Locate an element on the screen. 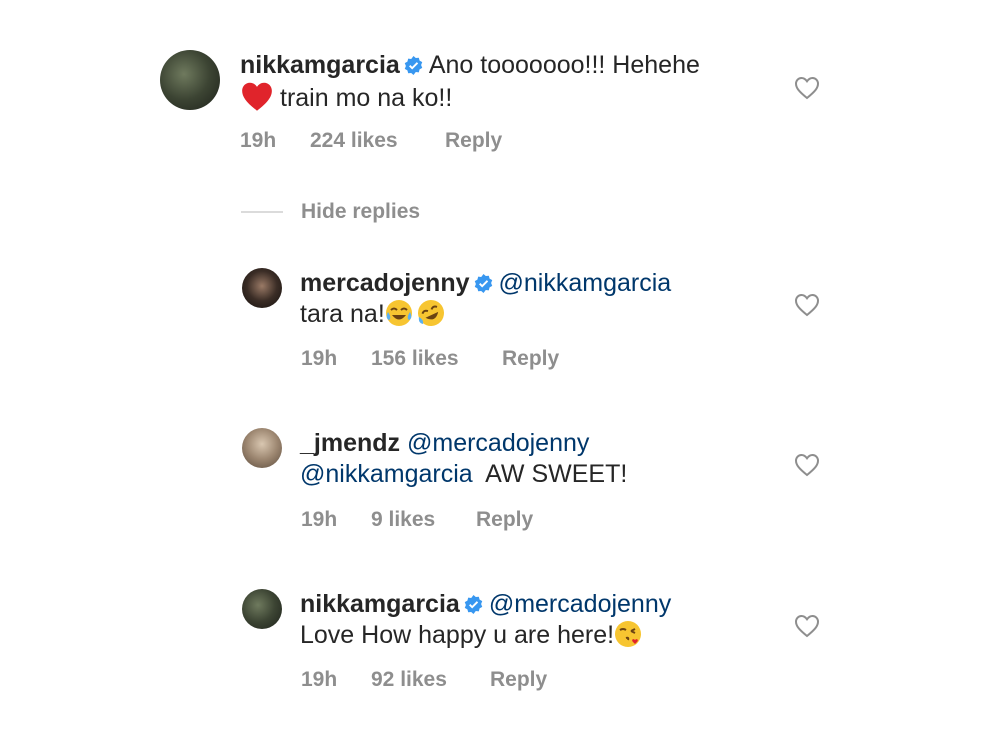 This screenshot has height=750, width=1000. likes-count: 9 likes is located at coordinates (423, 520).